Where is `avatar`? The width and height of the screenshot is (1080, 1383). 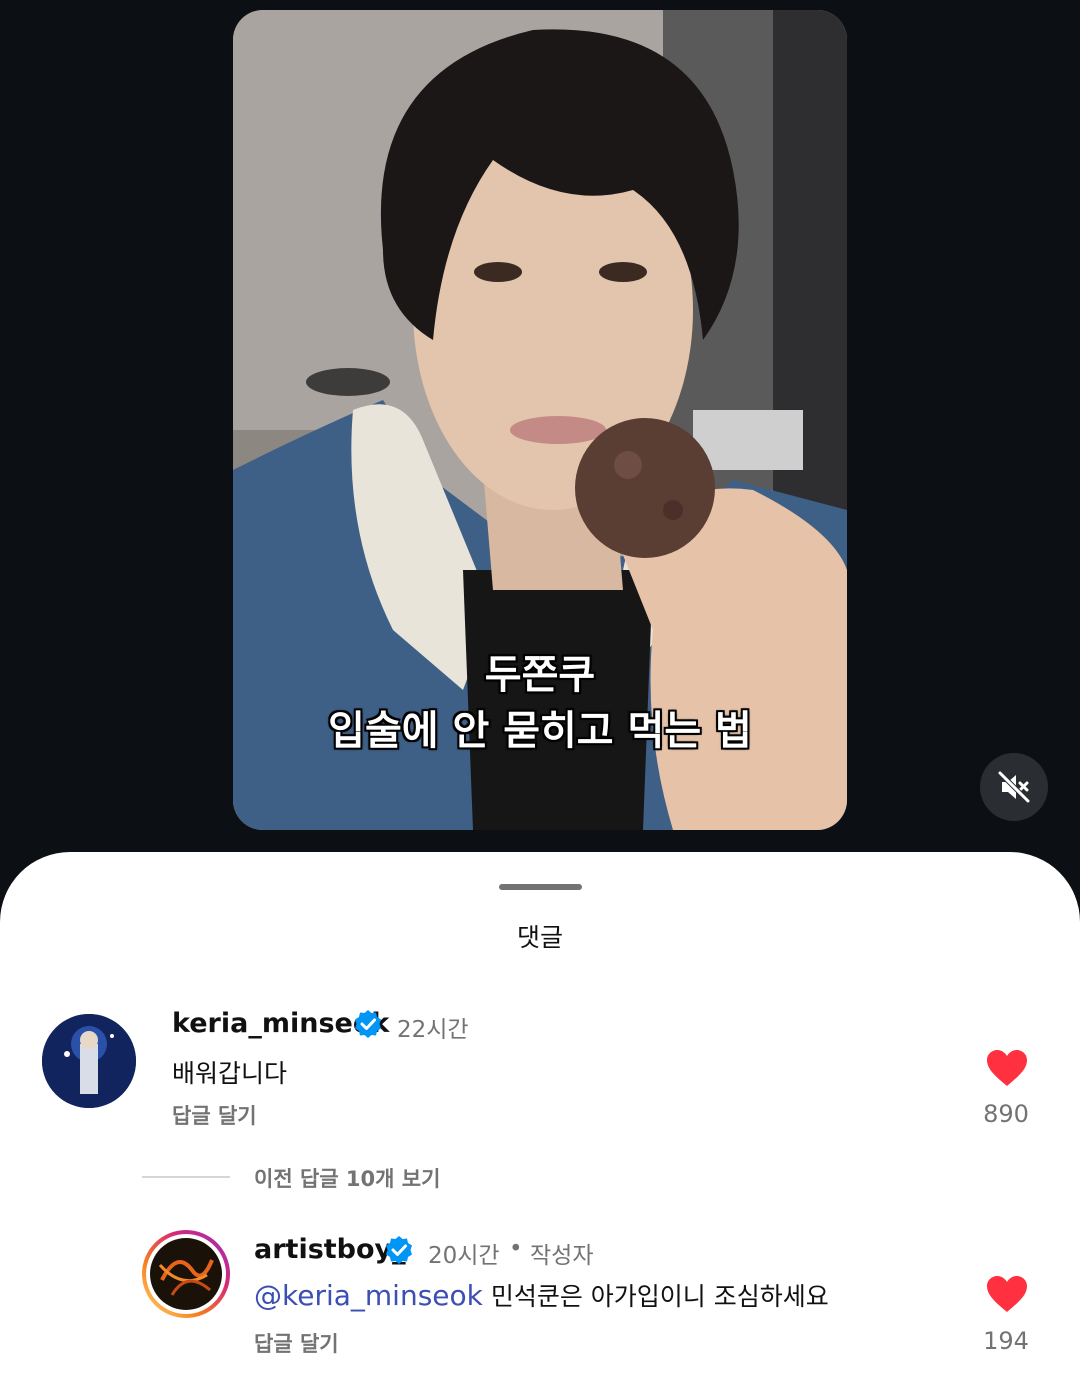
avatar is located at coordinates (186, 1274).